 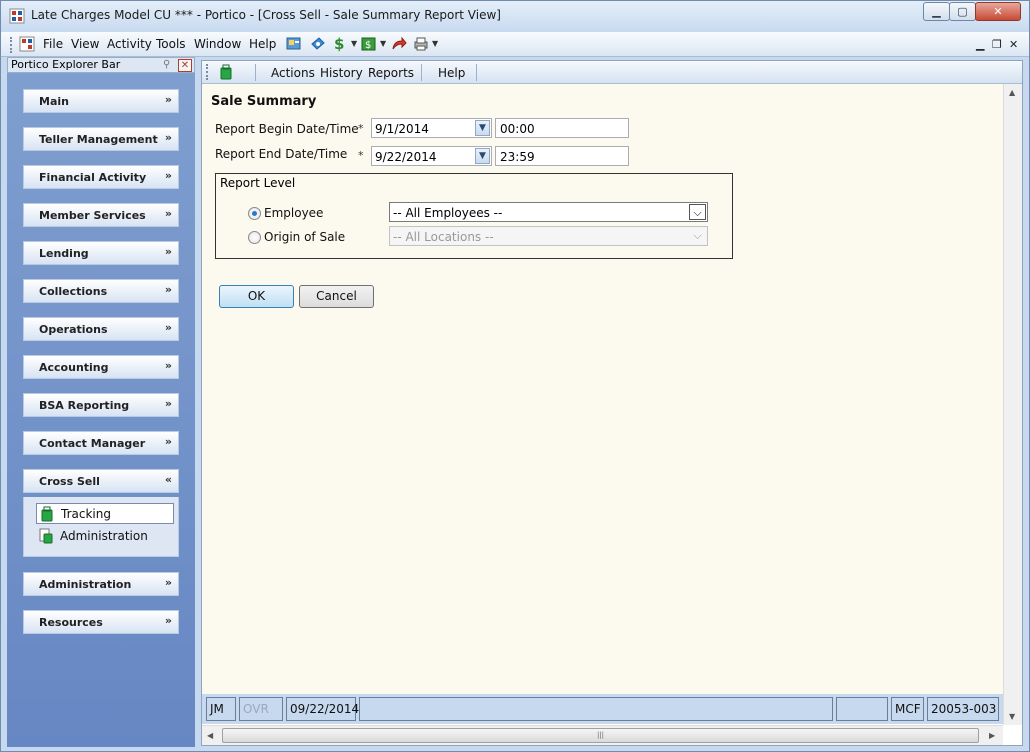 I want to click on menu-view: View, so click(x=85, y=44).